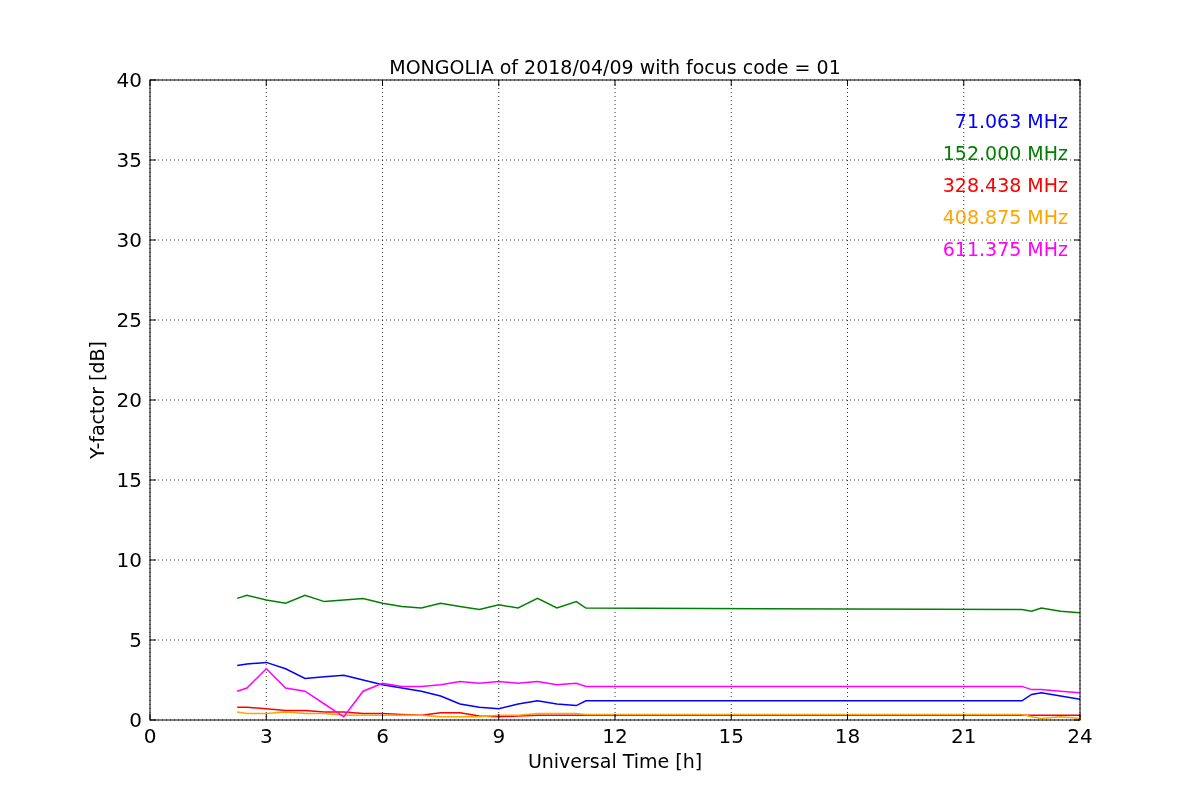 Image resolution: width=1200 pixels, height=800 pixels. I want to click on x-tick-label: 12, so click(615, 736).